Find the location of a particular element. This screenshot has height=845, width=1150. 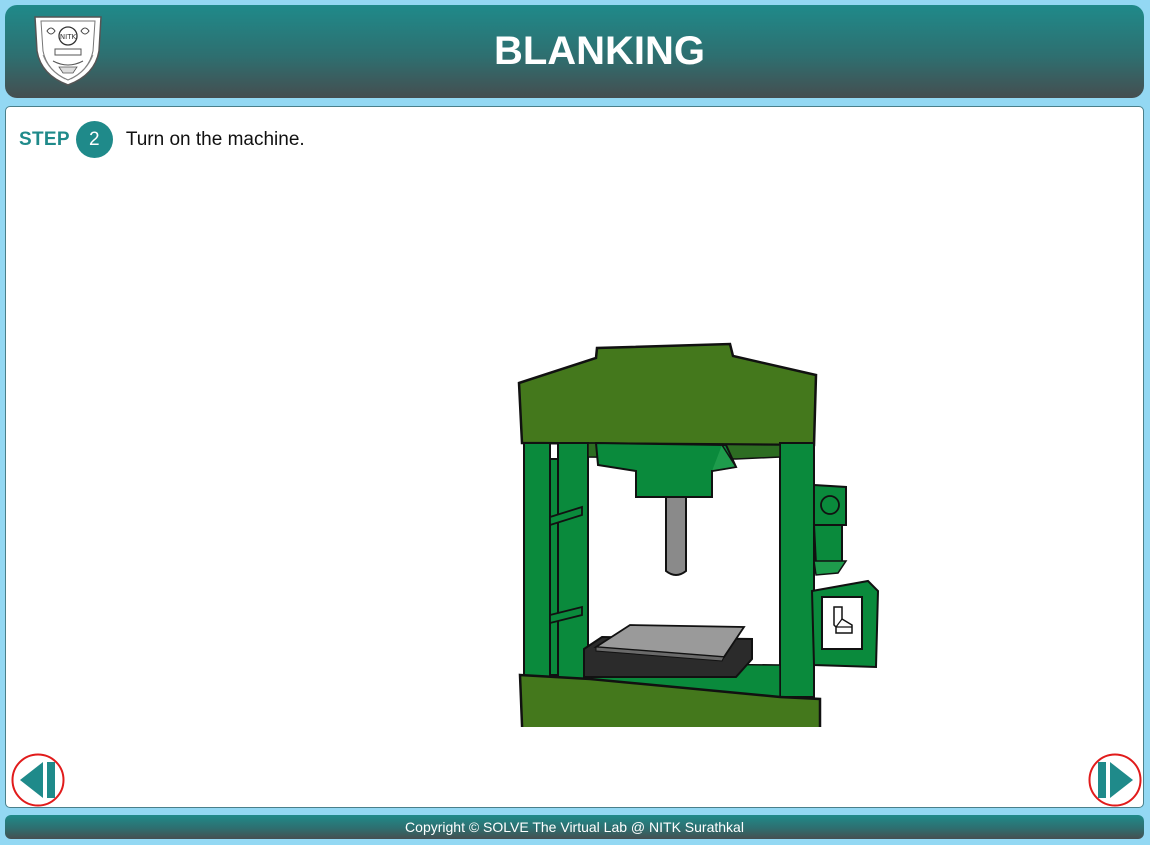

next-button is located at coordinates (1115, 780).